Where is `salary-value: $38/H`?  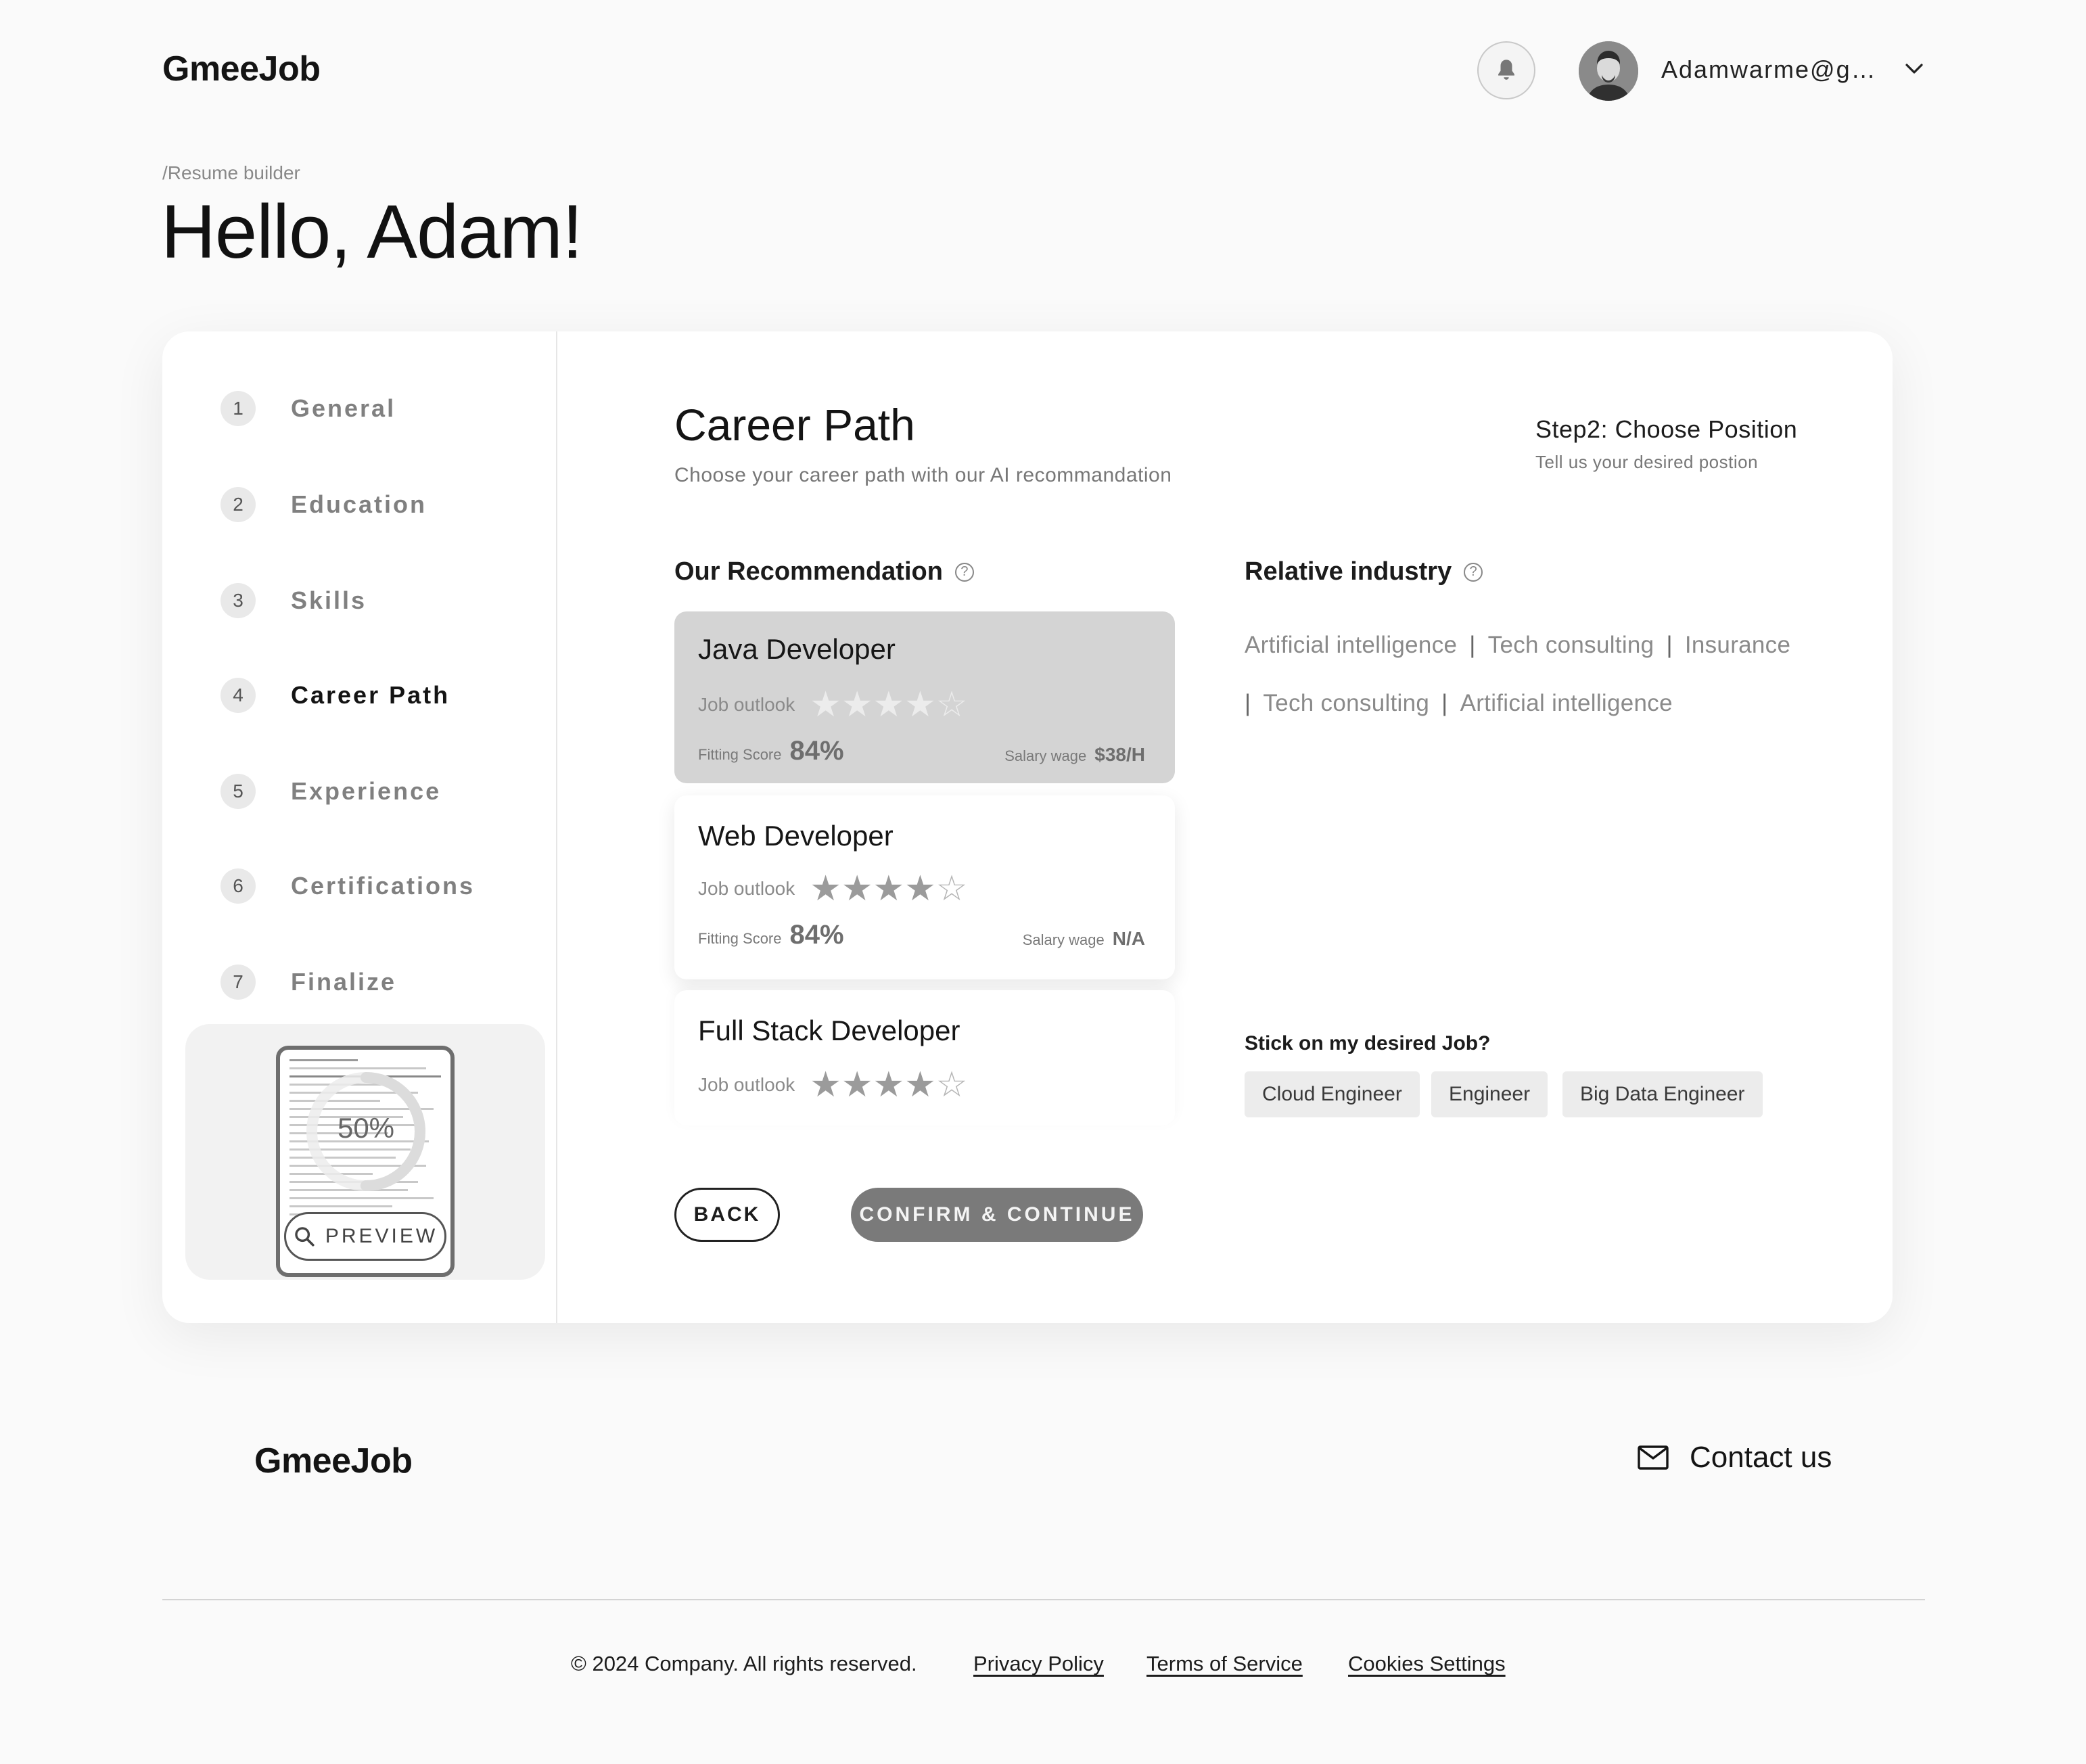
salary-value: $38/H is located at coordinates (1119, 754).